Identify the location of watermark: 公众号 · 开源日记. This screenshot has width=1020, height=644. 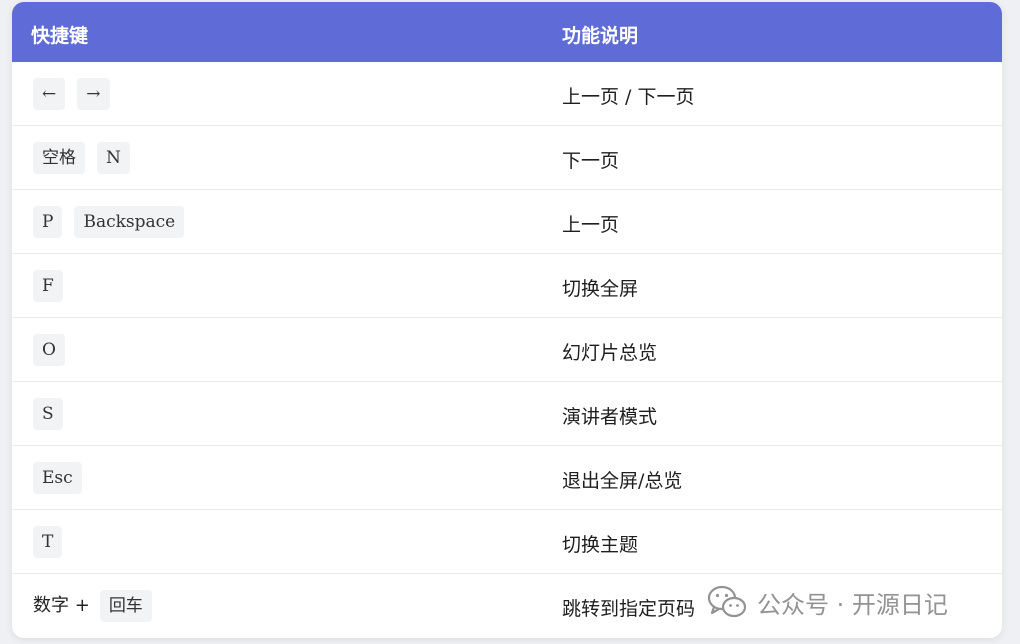
(827, 602).